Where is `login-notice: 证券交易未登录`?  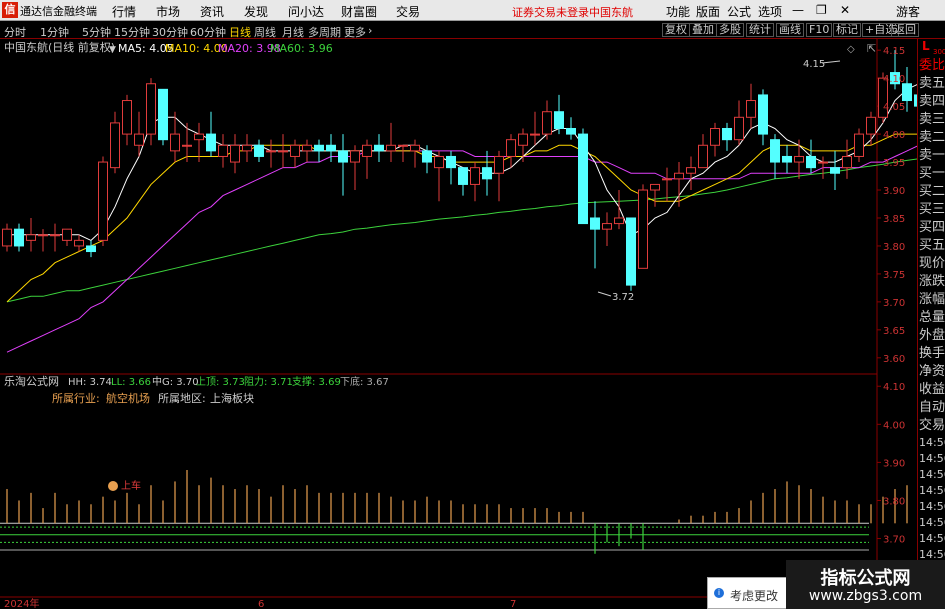
login-notice: 证券交易未登录 is located at coordinates (550, 12).